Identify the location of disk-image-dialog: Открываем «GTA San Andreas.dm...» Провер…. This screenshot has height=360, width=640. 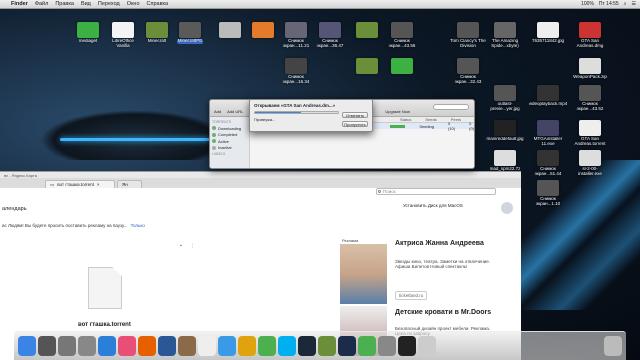
(311, 115).